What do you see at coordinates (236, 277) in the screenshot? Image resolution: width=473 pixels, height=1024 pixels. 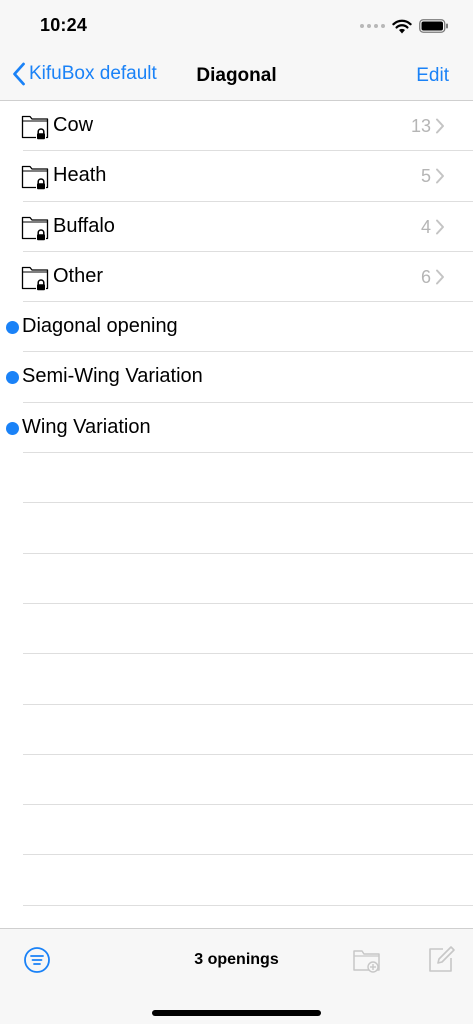 I see `folder-row: Other 6` at bounding box center [236, 277].